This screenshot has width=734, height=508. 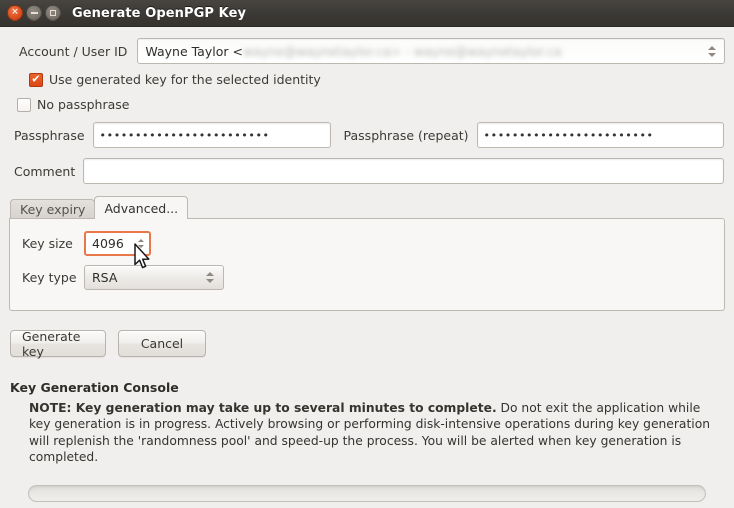 I want to click on key-type-label: Key type, so click(x=49, y=277).